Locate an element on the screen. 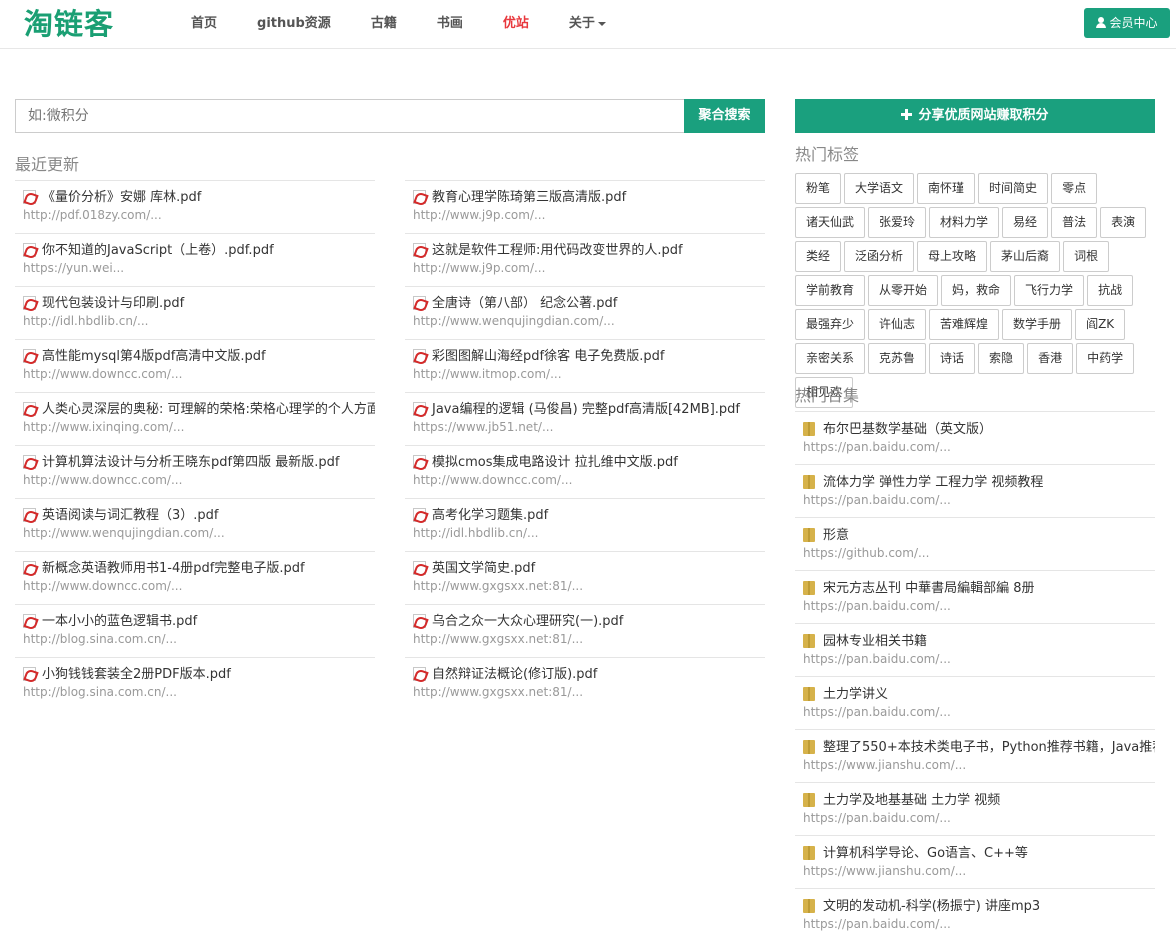 The image size is (1176, 943). tag-item: 最强弃少 is located at coordinates (830, 324).